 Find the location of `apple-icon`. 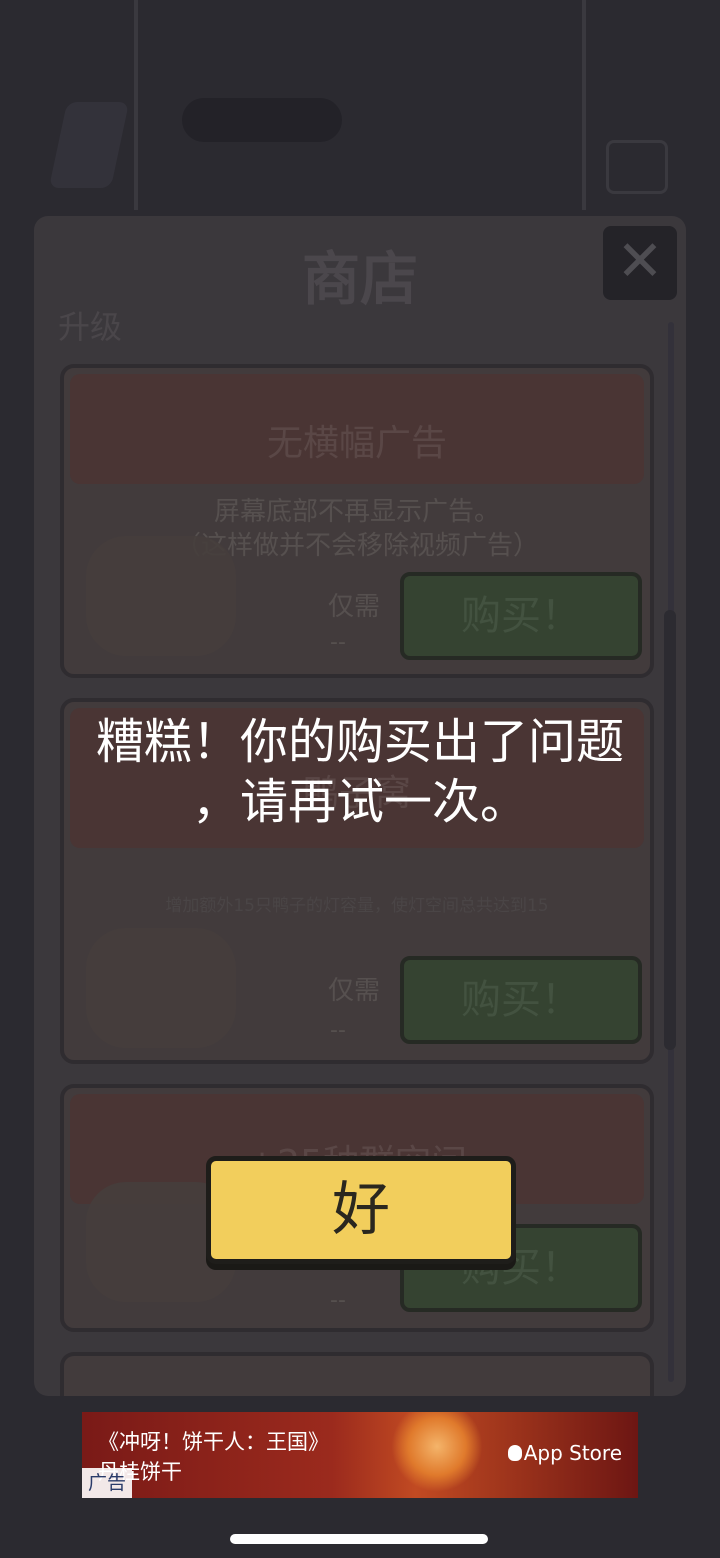

apple-icon is located at coordinates (514, 1453).